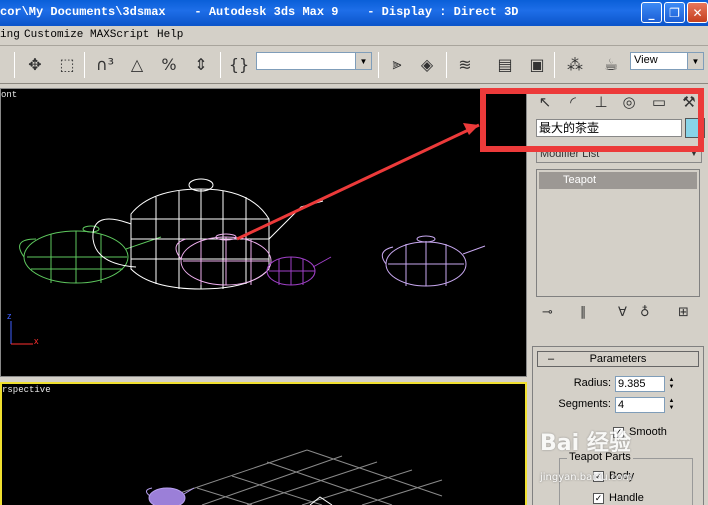 The height and width of the screenshot is (505, 708). I want to click on menu-item-maxscript: MAXScript, so click(119, 35).